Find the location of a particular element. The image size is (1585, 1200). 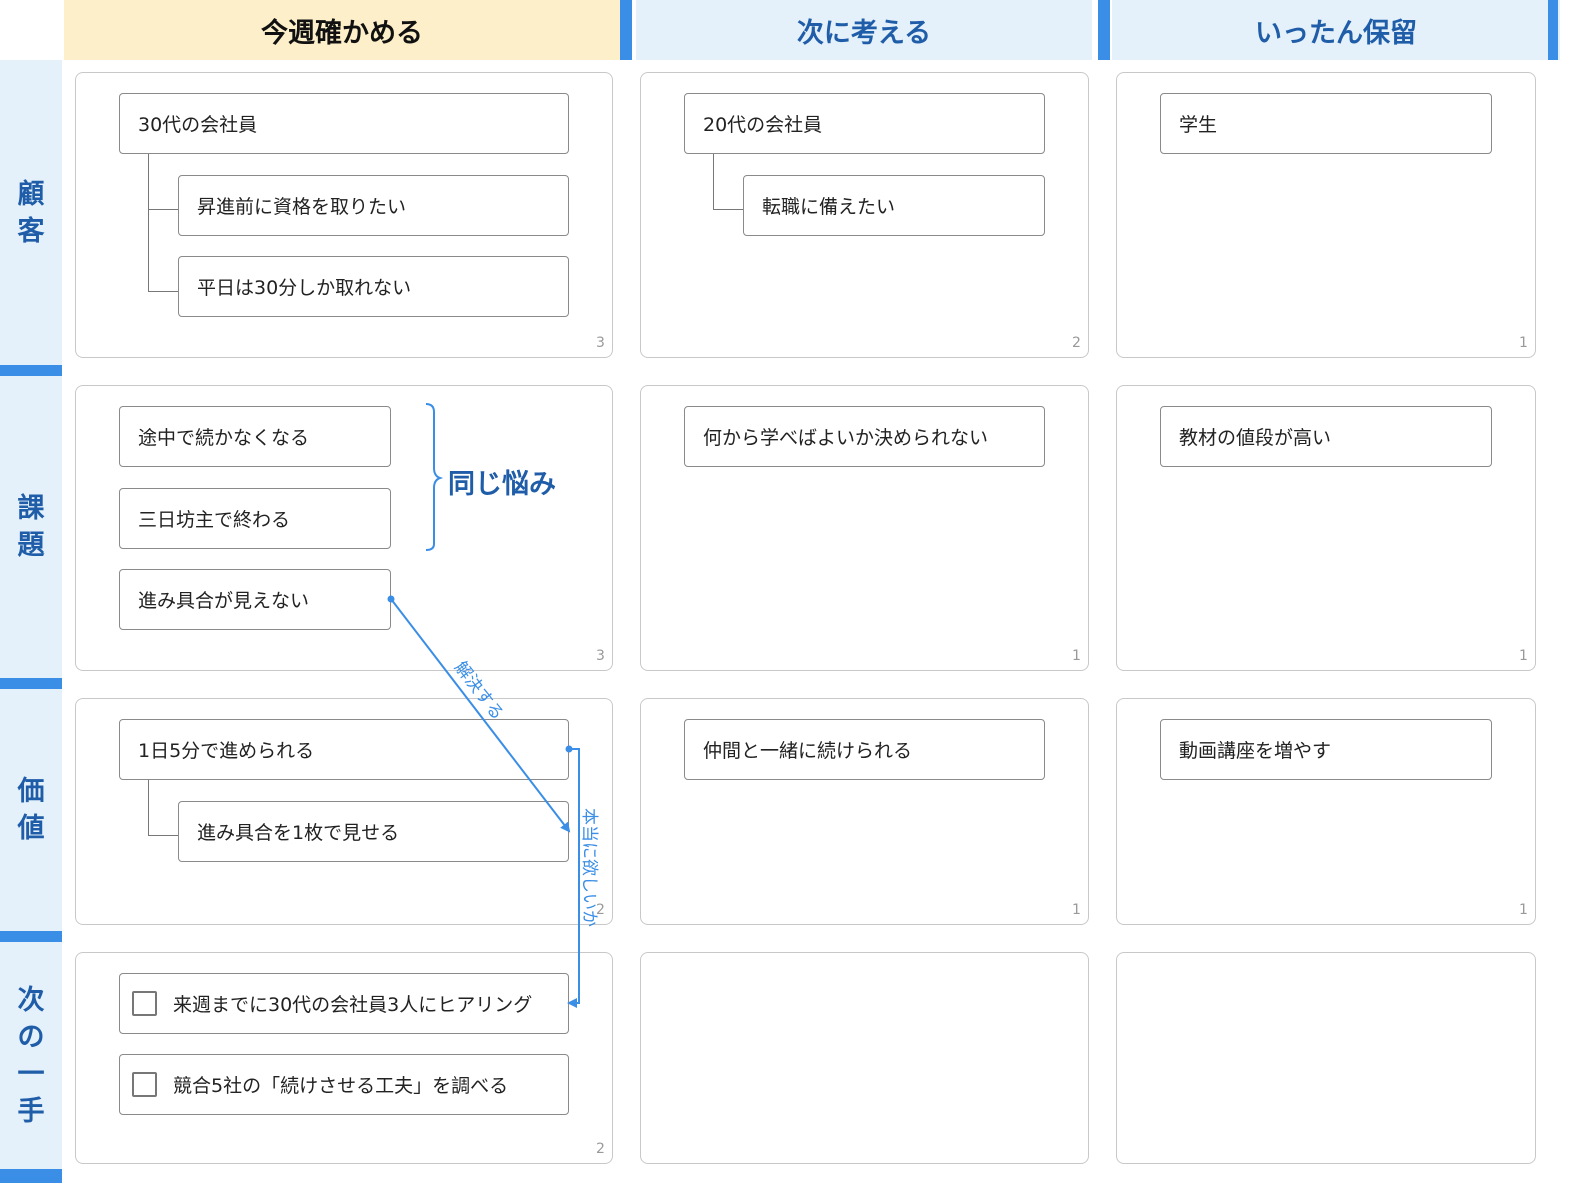

arrow-really-wanted: 本当に欲しいか is located at coordinates (582, 876).